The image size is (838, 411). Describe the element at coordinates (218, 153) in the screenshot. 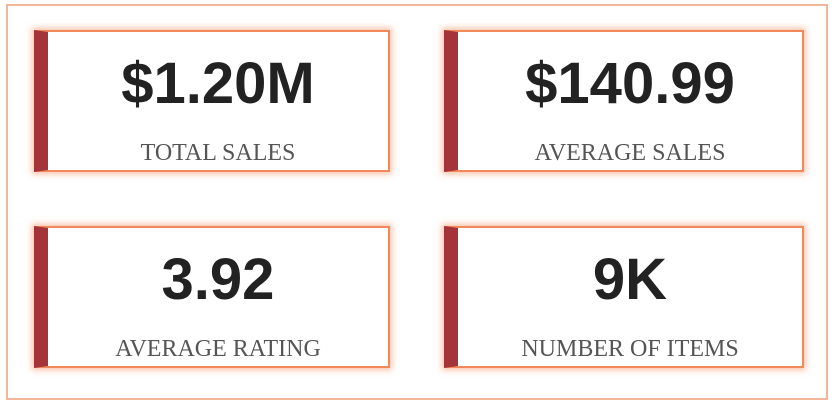

I see `kpi-label-total-sales: TOTAL SALES` at that location.